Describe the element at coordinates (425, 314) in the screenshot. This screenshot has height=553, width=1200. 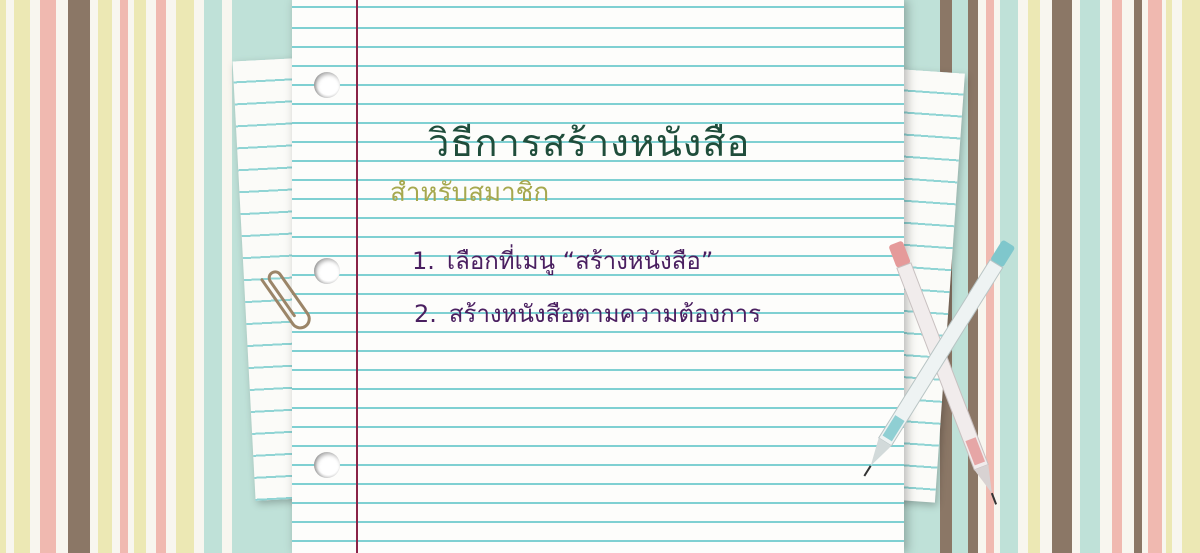
I see `step-number: 2.` at that location.